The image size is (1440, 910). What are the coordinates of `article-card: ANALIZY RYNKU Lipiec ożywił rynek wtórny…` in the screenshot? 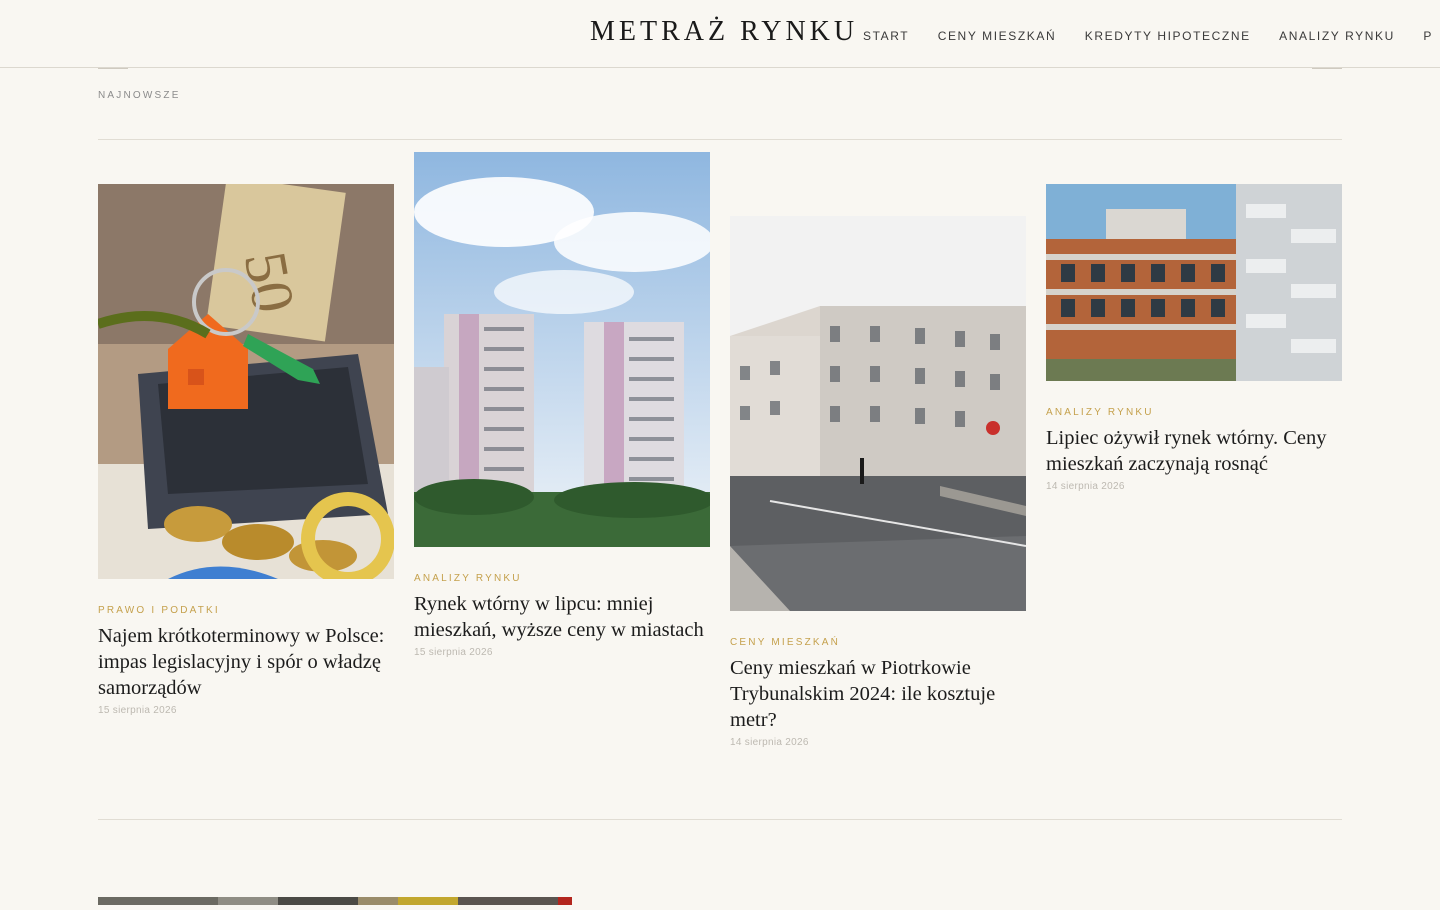 It's located at (1194, 338).